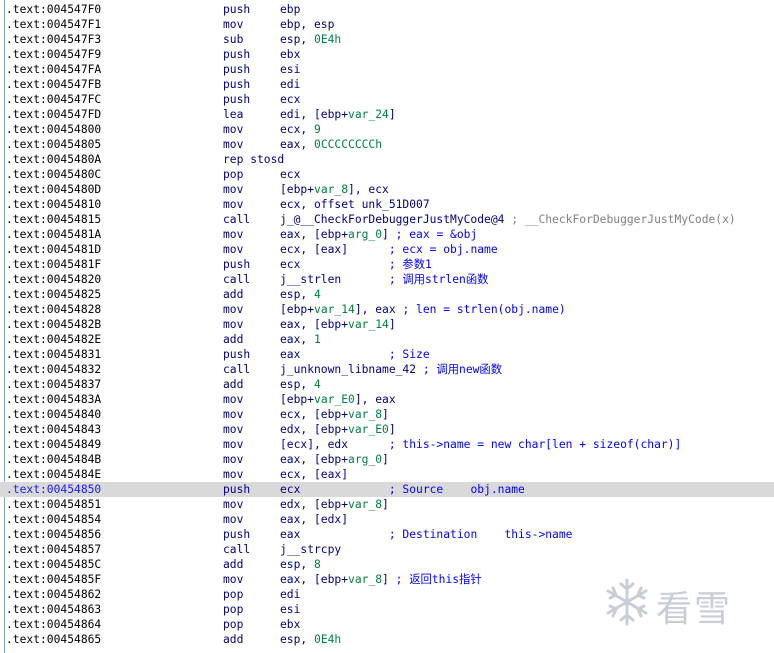  I want to click on line-address: .text:00454849, so click(53, 444).